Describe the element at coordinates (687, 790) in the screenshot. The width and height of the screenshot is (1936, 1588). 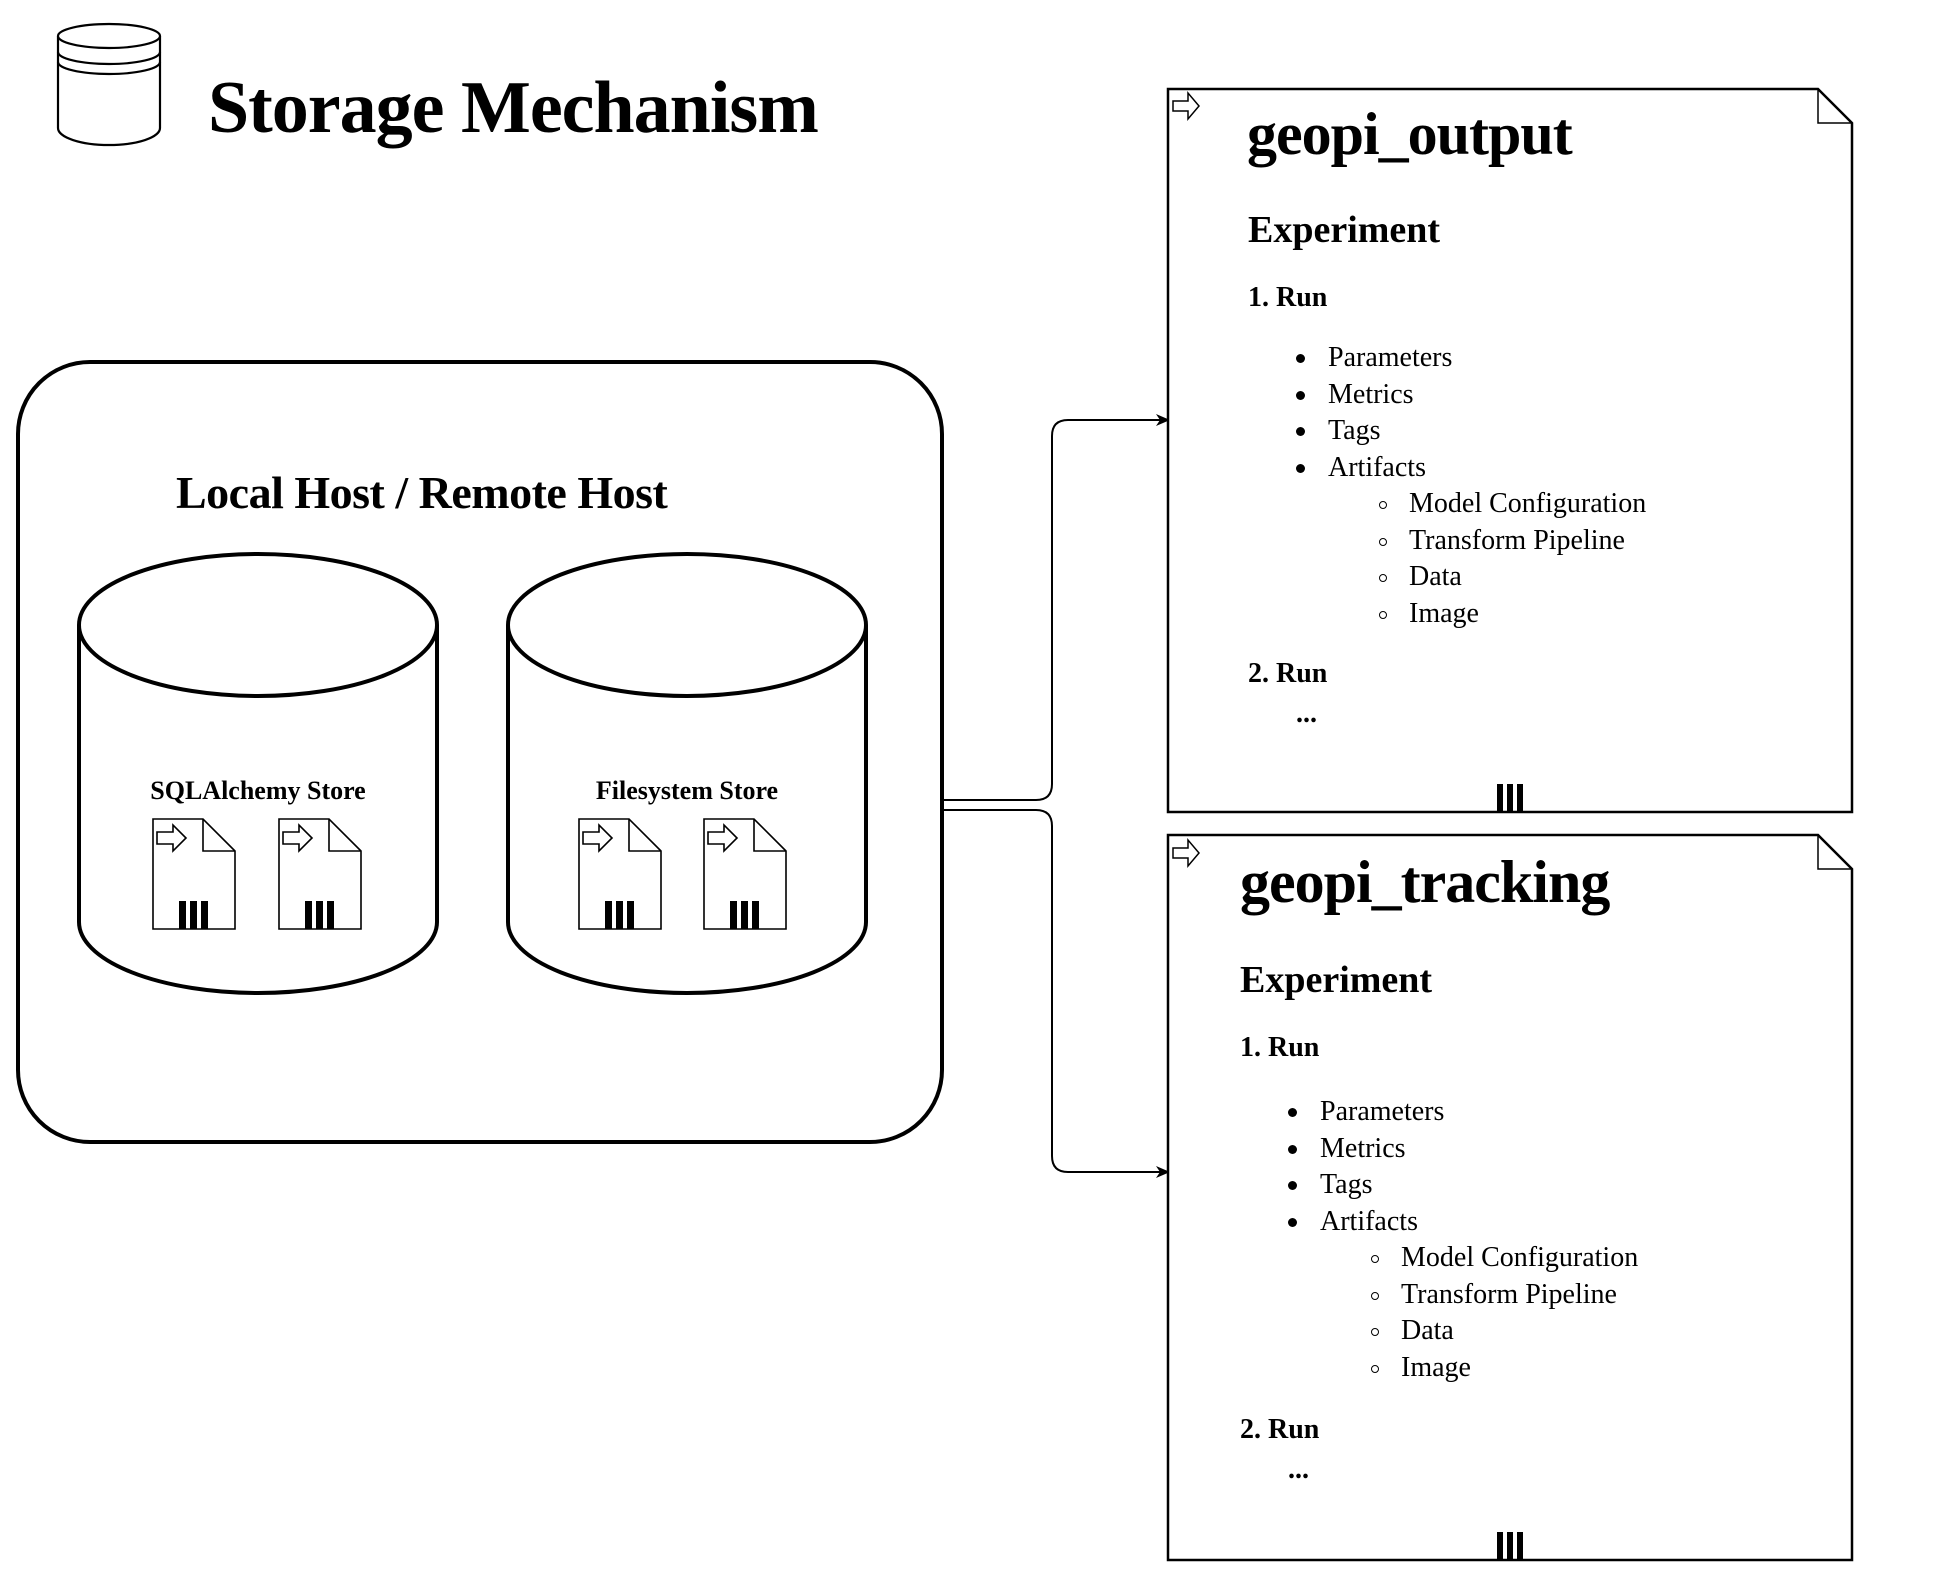
I see `store-label-filesystem: Filesystem Store` at that location.